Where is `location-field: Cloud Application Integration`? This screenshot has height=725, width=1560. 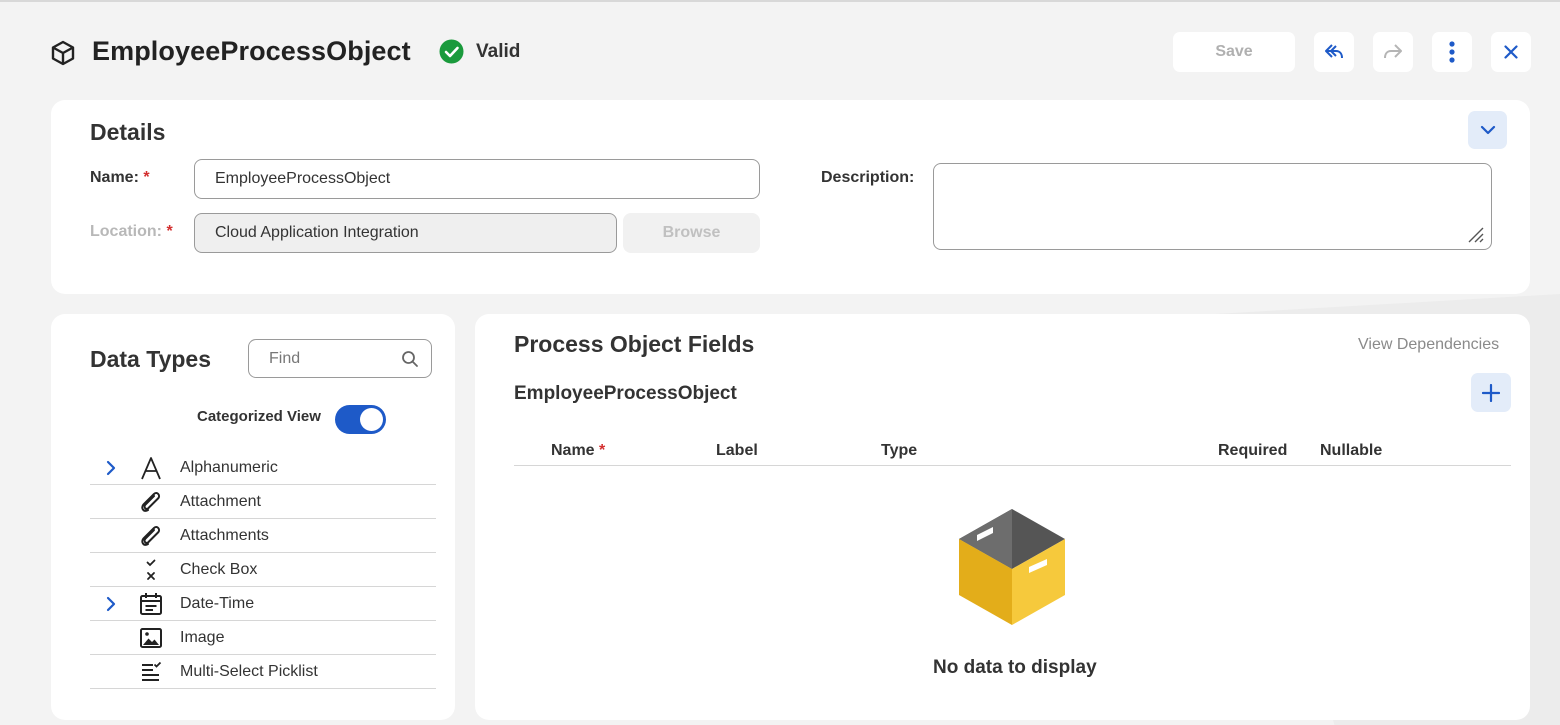 location-field: Cloud Application Integration is located at coordinates (405, 233).